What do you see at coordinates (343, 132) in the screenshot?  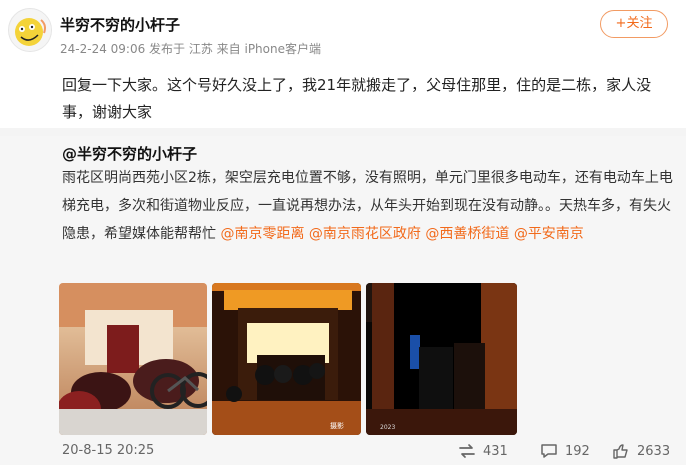 I see `divider` at bounding box center [343, 132].